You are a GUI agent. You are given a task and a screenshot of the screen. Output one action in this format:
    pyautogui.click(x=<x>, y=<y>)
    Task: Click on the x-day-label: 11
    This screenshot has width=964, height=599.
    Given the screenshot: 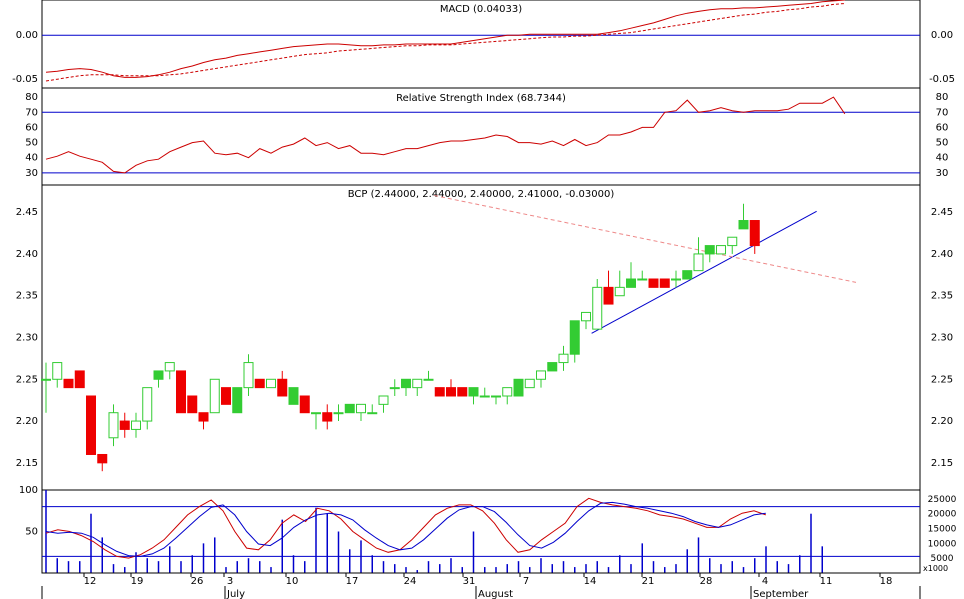 What is the action you would take?
    pyautogui.click(x=826, y=581)
    